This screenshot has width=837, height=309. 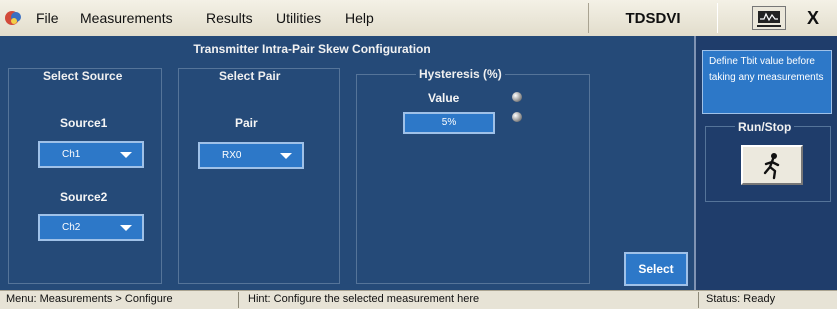 I want to click on source1-value: Ch1, so click(x=71, y=154).